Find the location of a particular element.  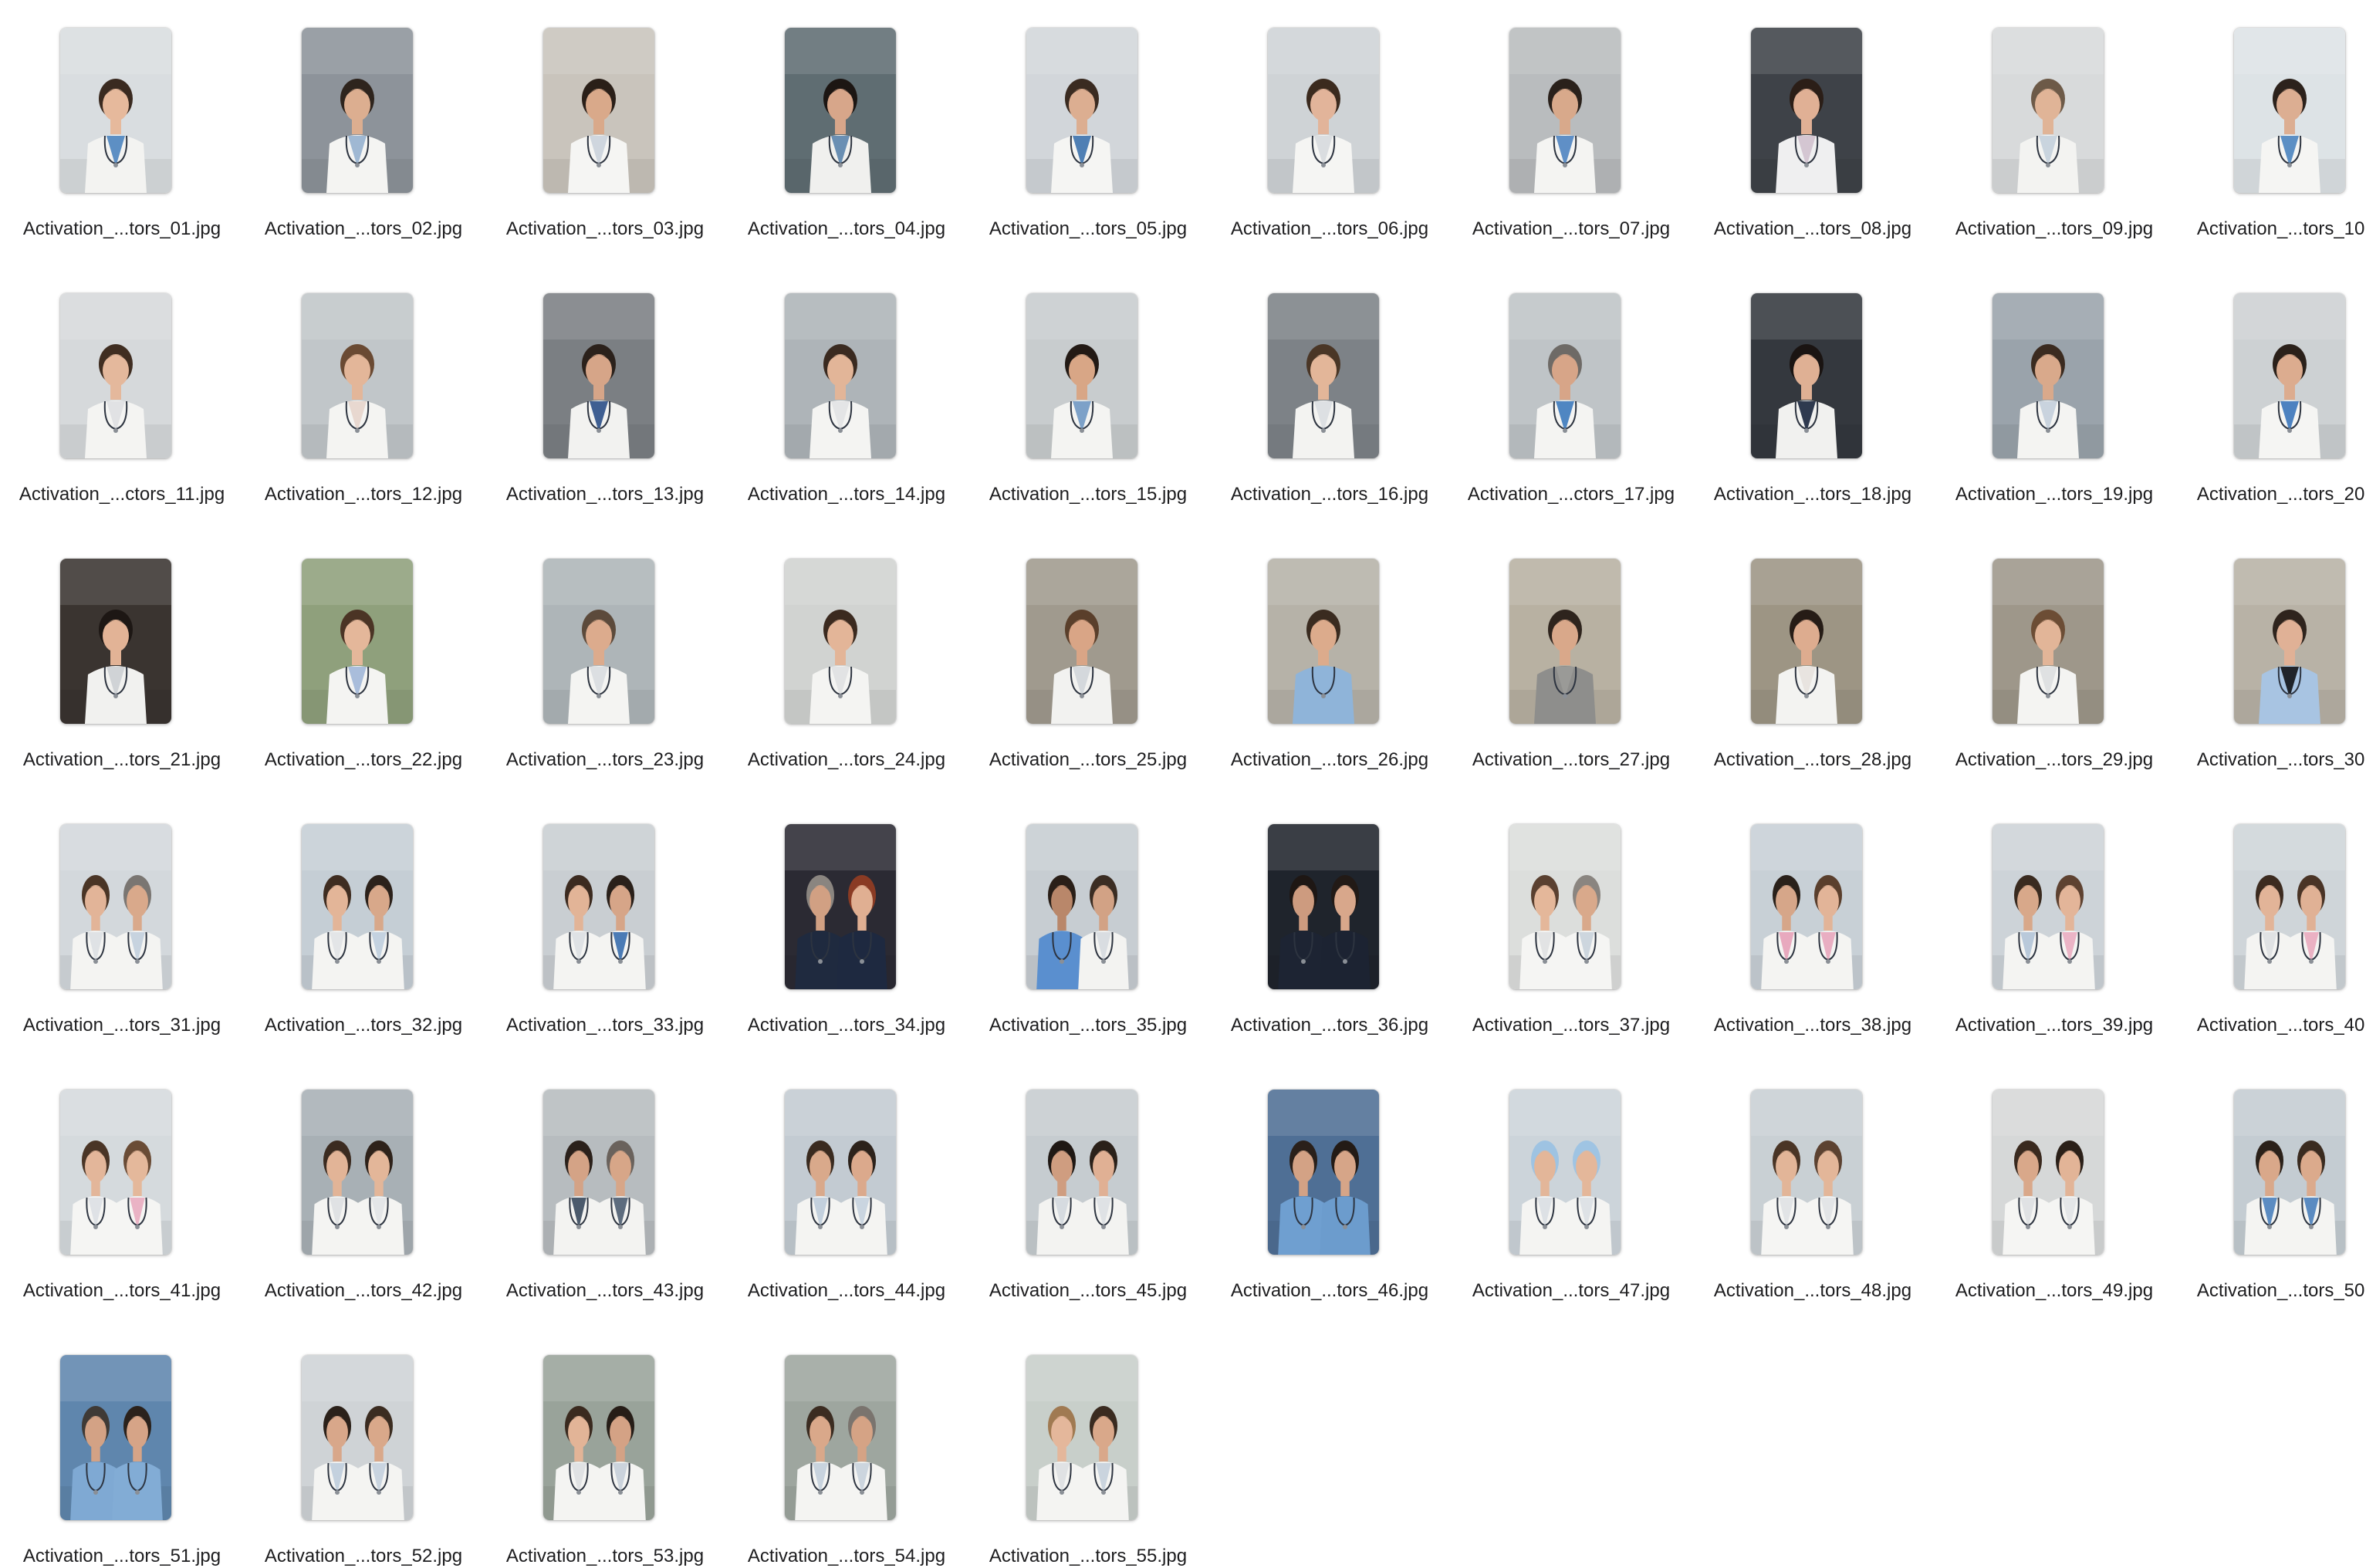

file-item: Activation_...tors_53.jpg is located at coordinates (605, 1446).